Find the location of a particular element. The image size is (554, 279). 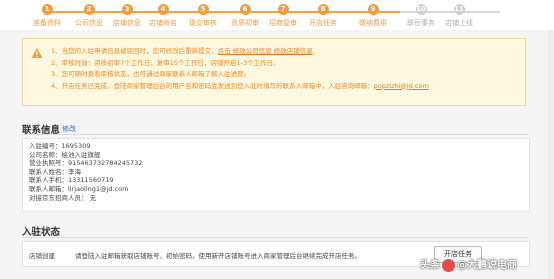

contact-row-phone: 联系人手机：13311560719 is located at coordinates (71, 180).